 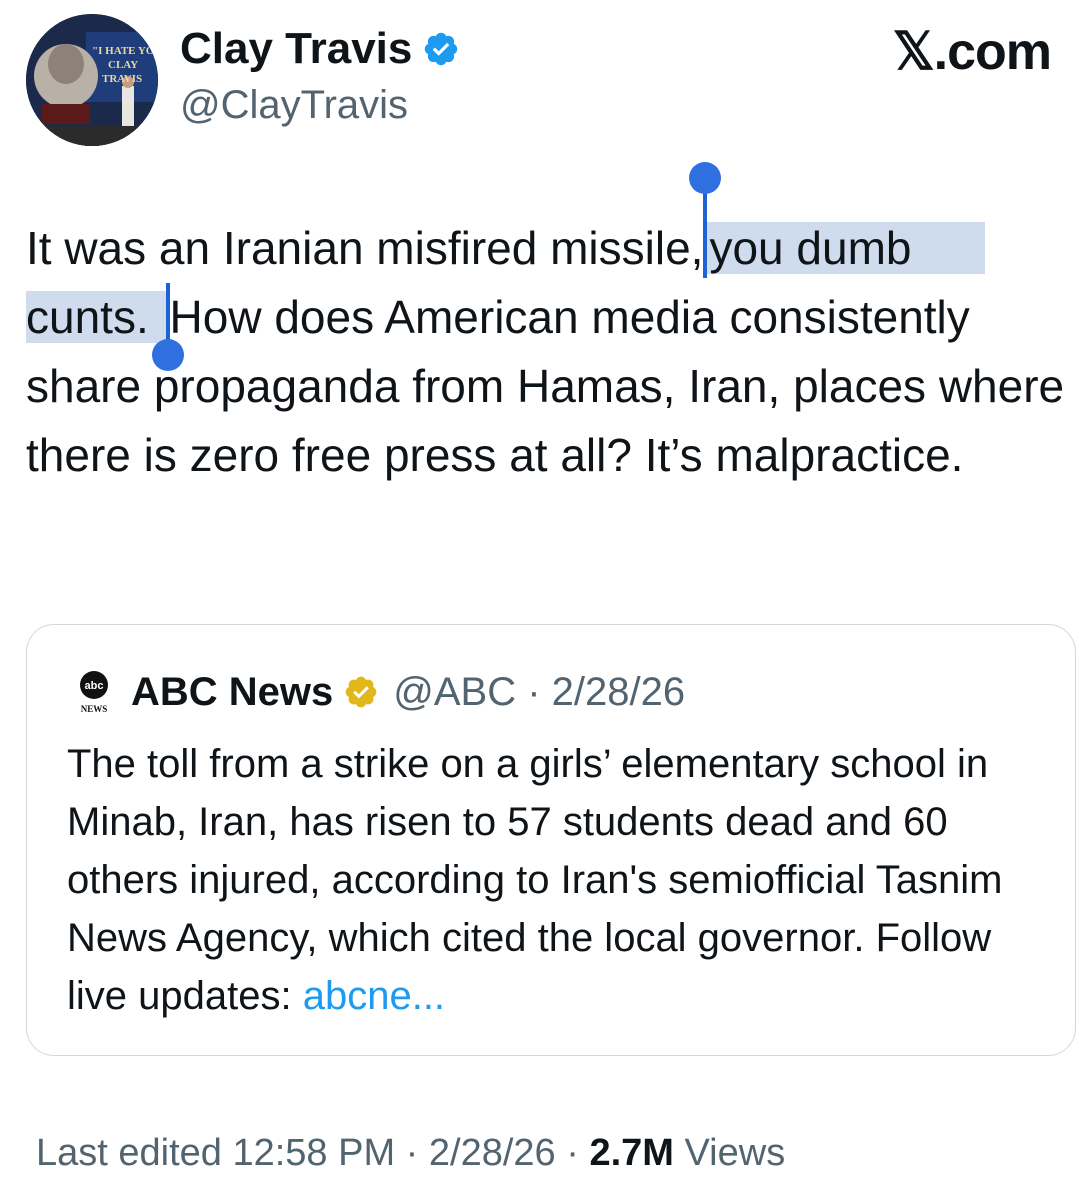 I want to click on selected-text-line2: cunts., so click(x=105, y=327).